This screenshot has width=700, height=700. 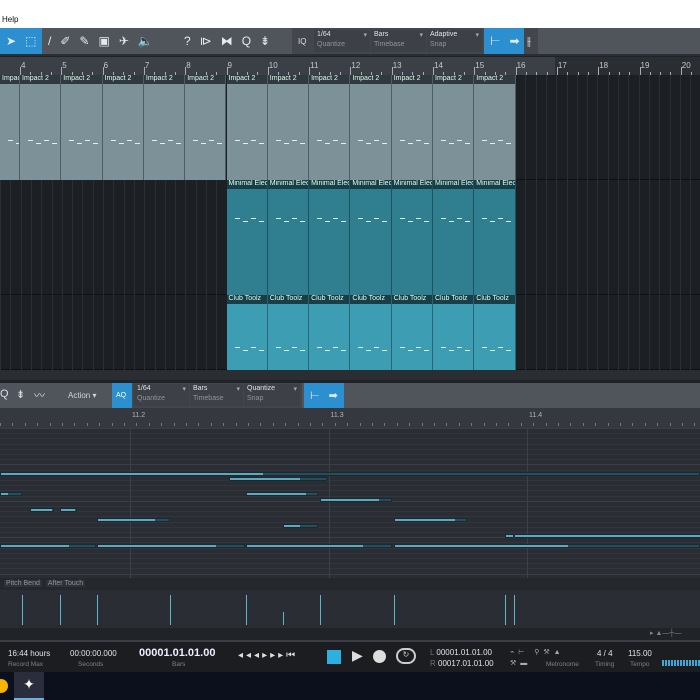 What do you see at coordinates (462, 663) in the screenshot?
I see `right-locator: R 00017.01.01.00` at bounding box center [462, 663].